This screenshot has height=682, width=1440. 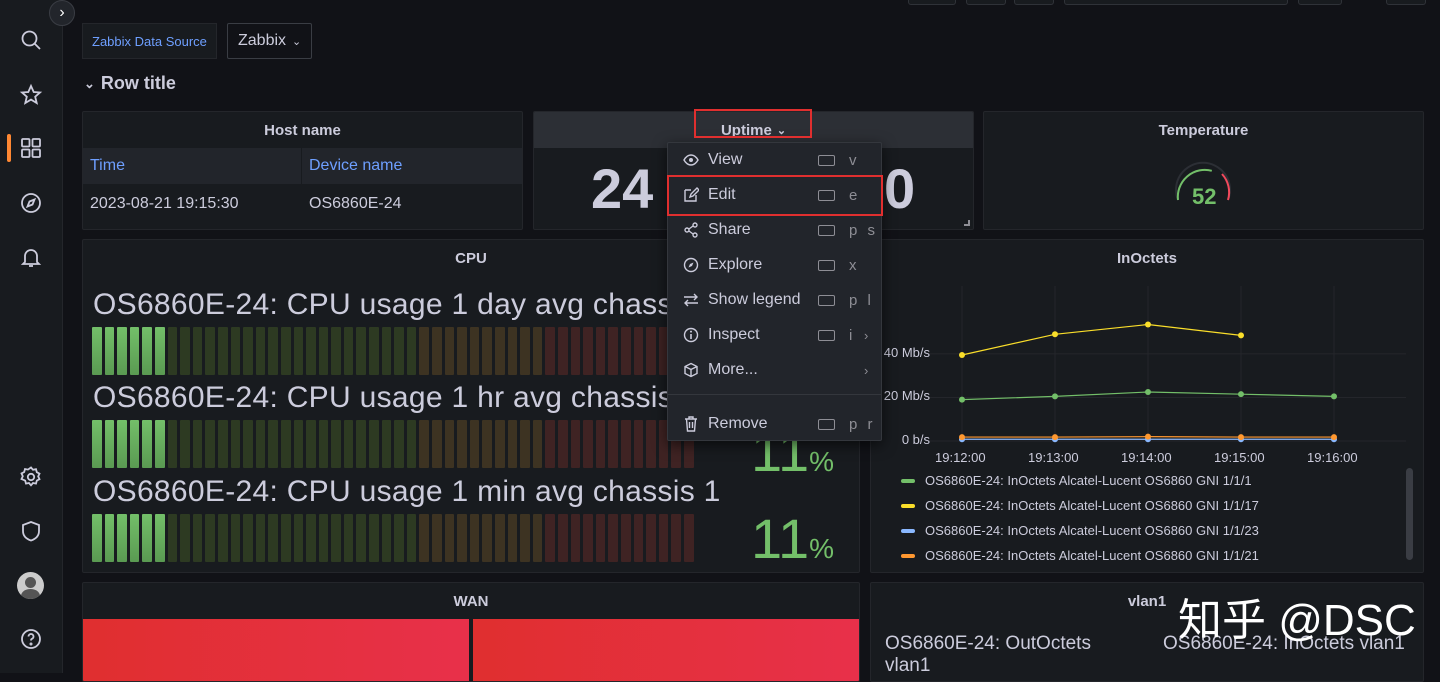 I want to click on legend-swatch, so click(x=908, y=556).